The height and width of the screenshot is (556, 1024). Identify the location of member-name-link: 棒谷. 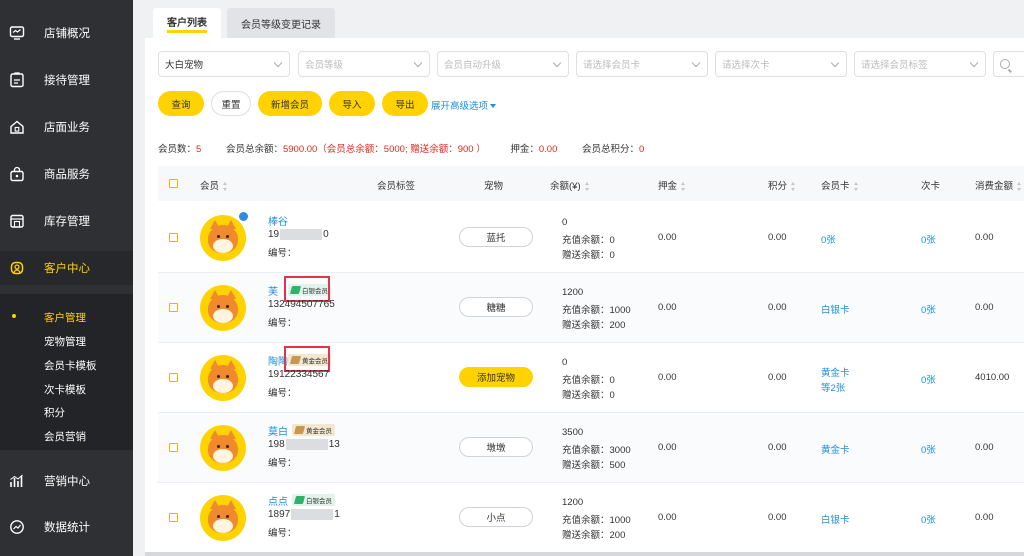
(278, 220).